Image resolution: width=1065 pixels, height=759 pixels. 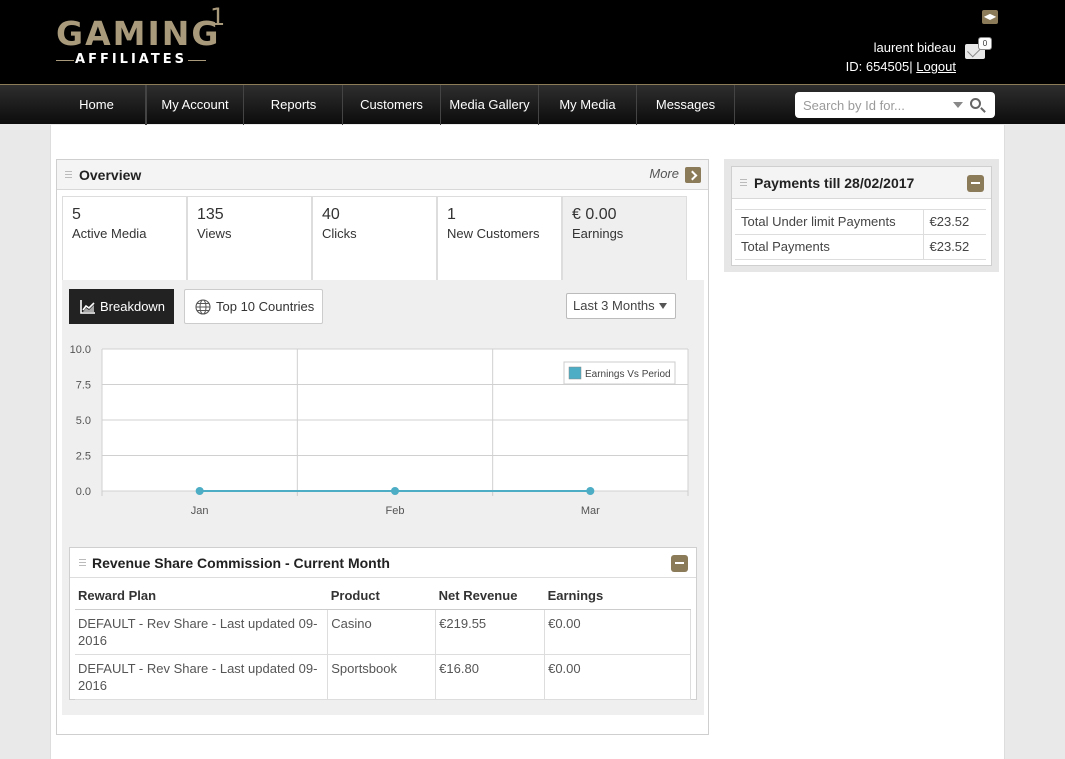 I want to click on revenue-share-title: Revenue Share Commission - Current Month, so click(x=241, y=563).